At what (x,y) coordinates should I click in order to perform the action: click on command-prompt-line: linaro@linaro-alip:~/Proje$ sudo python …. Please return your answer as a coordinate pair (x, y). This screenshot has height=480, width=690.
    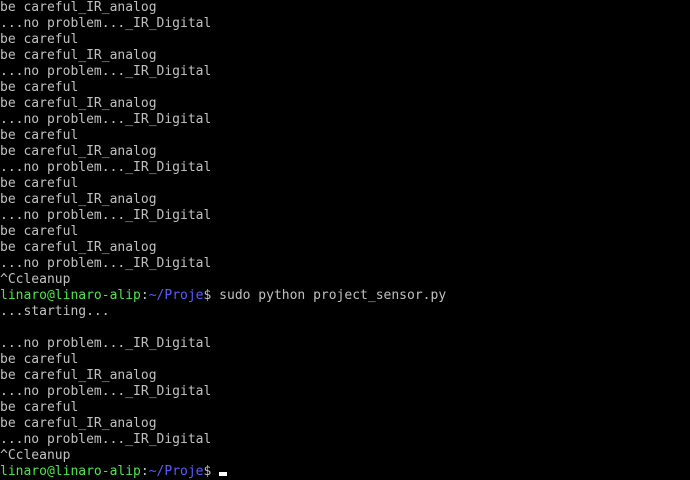
    Looking at the image, I should click on (345, 296).